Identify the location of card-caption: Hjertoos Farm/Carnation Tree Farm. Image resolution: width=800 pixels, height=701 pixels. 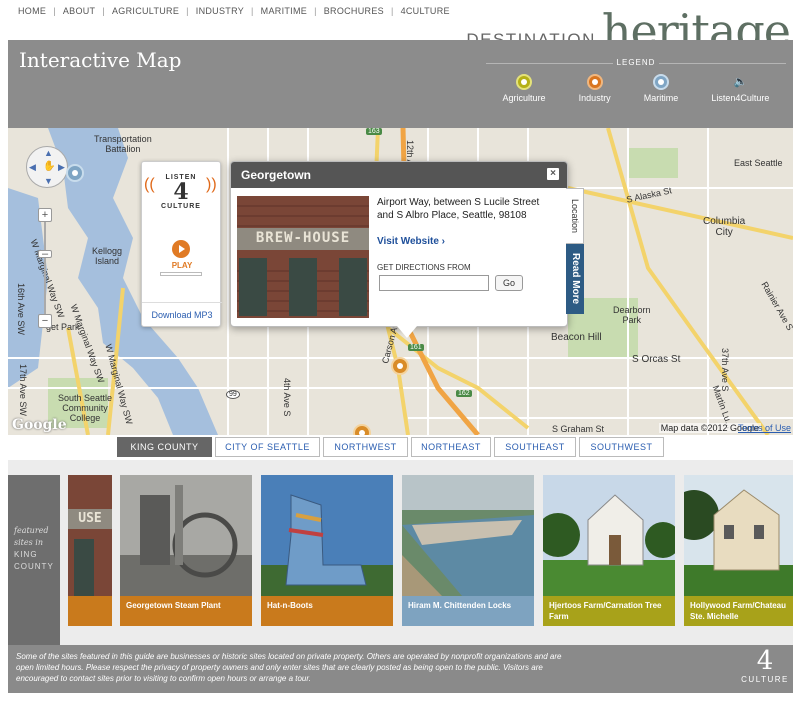
(609, 611).